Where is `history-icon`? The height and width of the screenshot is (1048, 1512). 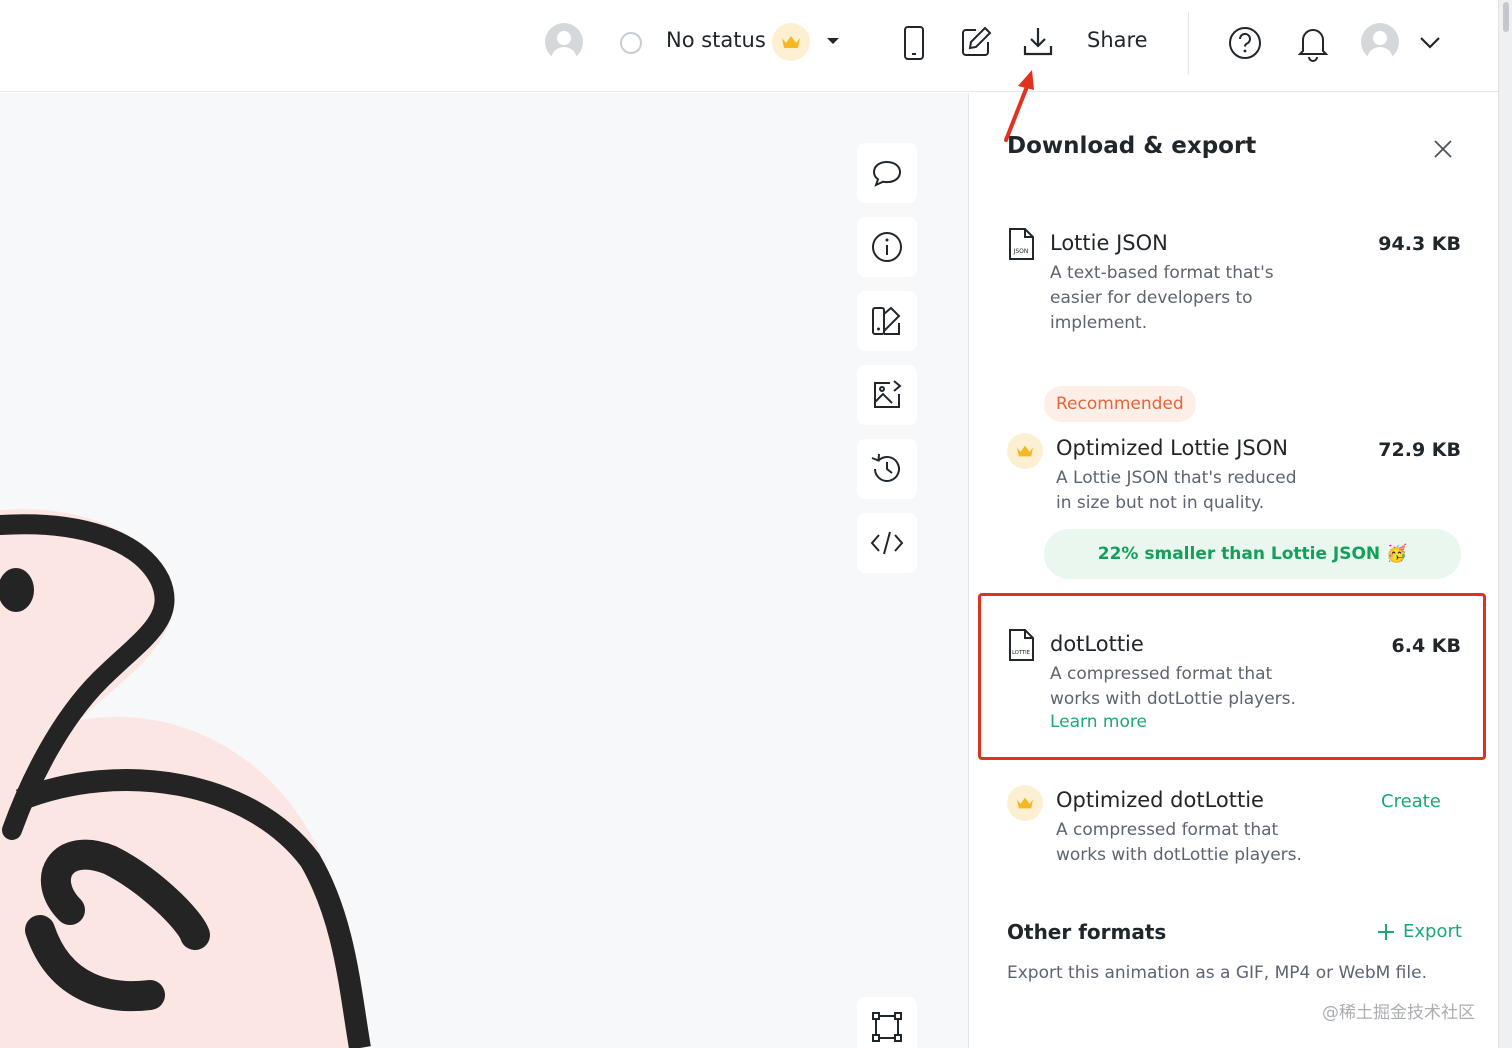 history-icon is located at coordinates (887, 469).